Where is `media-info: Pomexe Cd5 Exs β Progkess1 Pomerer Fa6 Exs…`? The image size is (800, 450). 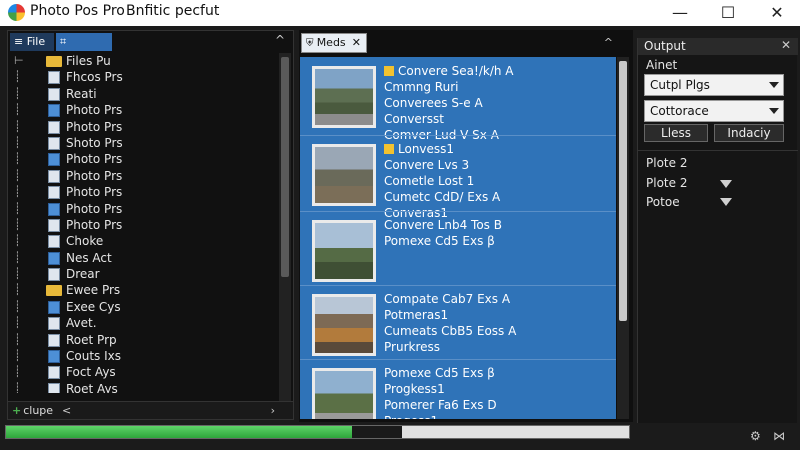 media-info: Pomexe Cd5 Exs β Progkess1 Pomerer Fa6 Exs… is located at coordinates (498, 392).